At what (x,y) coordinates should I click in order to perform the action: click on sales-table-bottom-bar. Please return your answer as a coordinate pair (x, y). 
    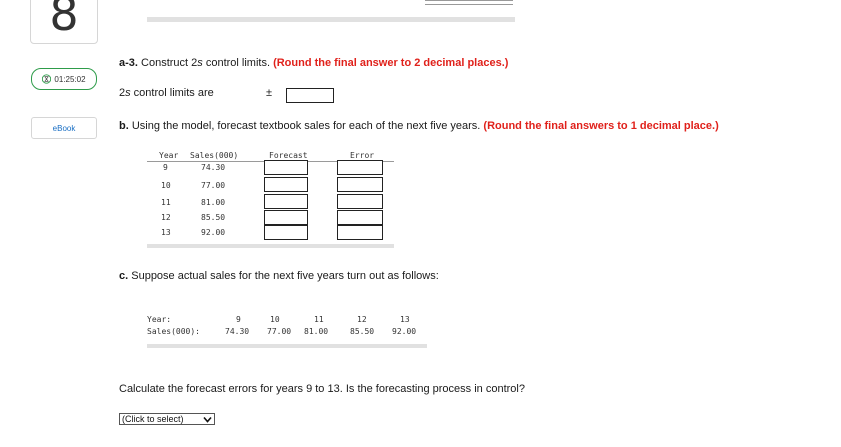
    Looking at the image, I should click on (287, 346).